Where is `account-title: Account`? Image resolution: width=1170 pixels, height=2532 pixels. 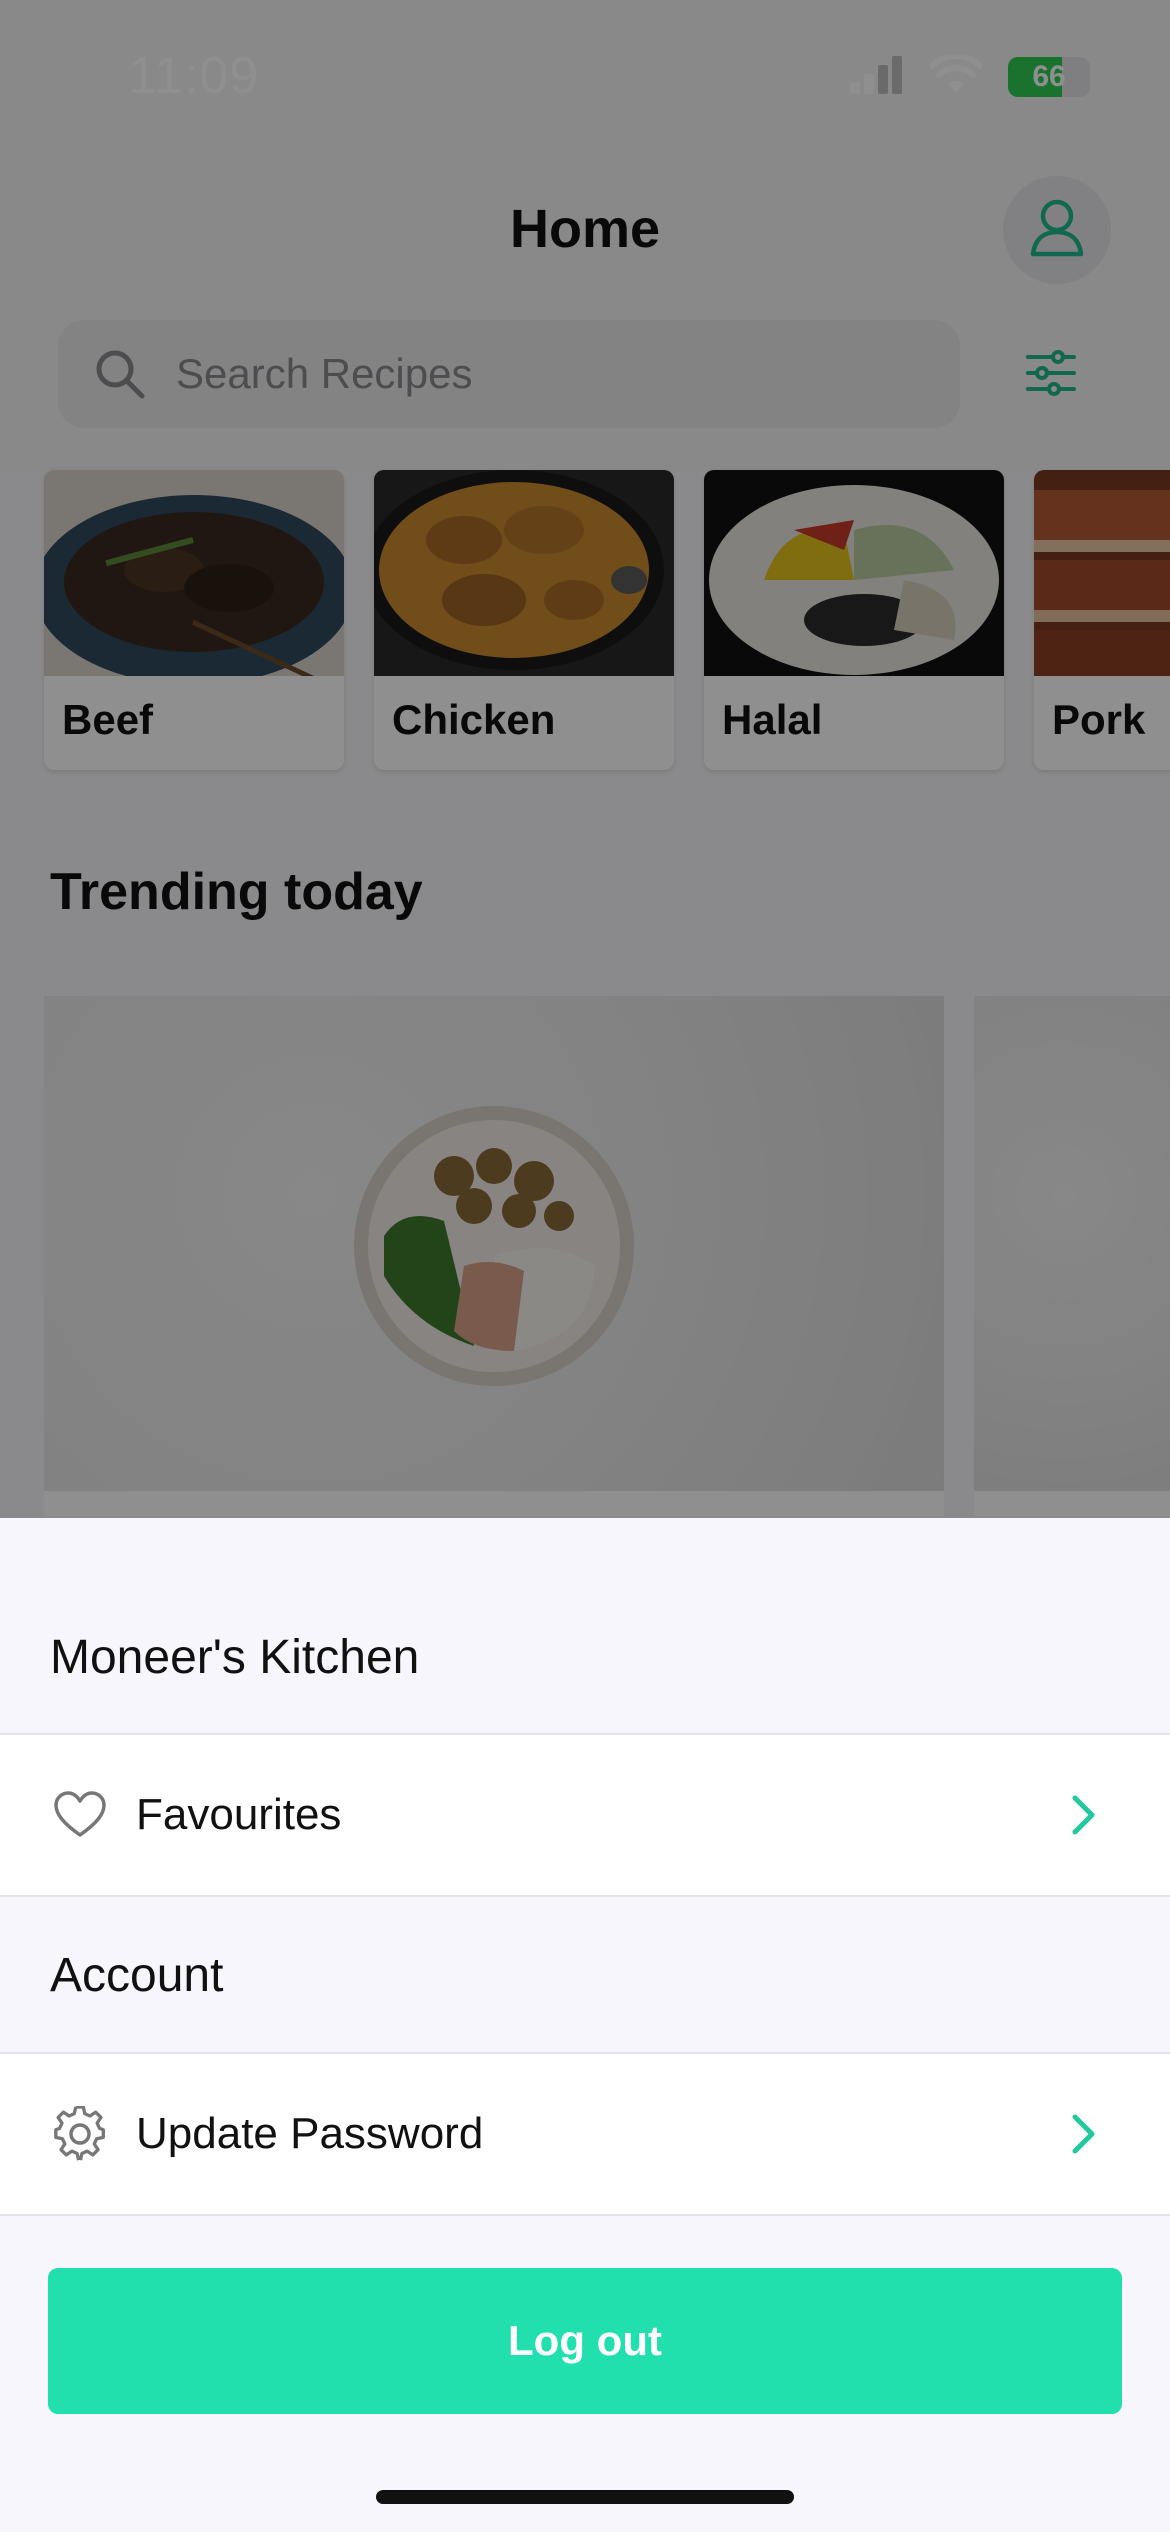 account-title: Account is located at coordinates (137, 1975).